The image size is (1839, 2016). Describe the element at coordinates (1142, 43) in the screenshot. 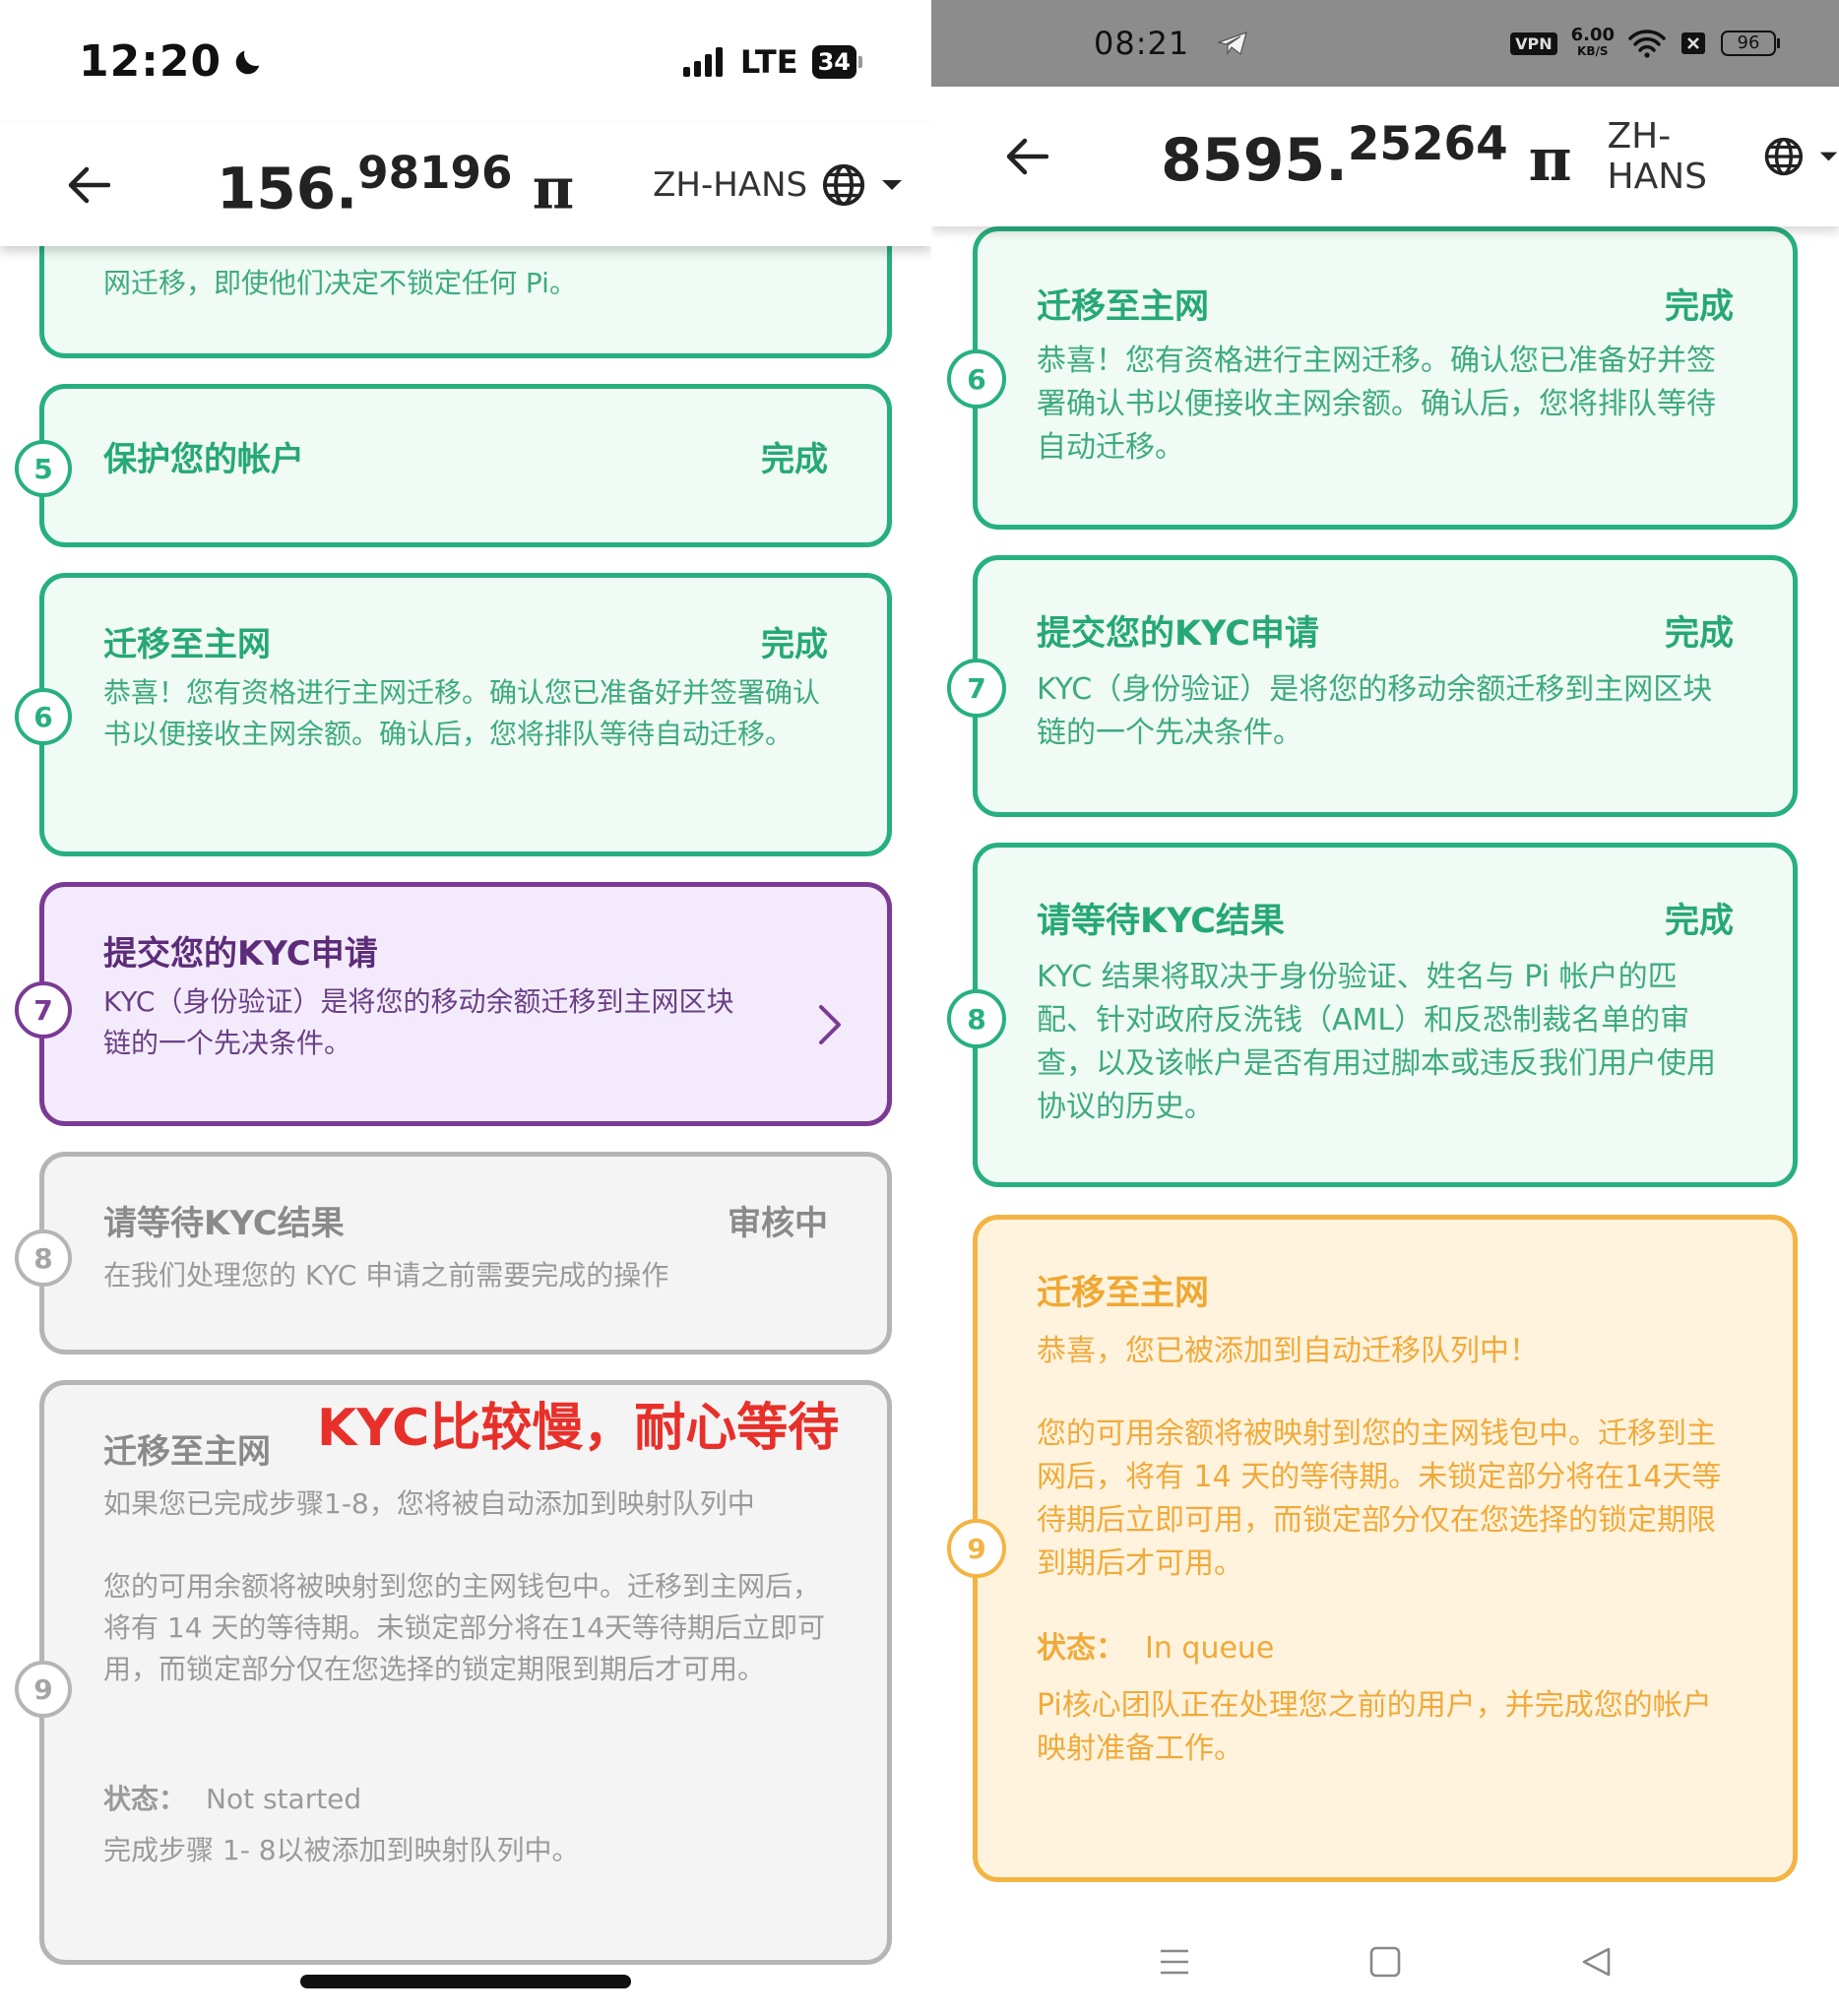

I see `status-time: 08:21` at that location.